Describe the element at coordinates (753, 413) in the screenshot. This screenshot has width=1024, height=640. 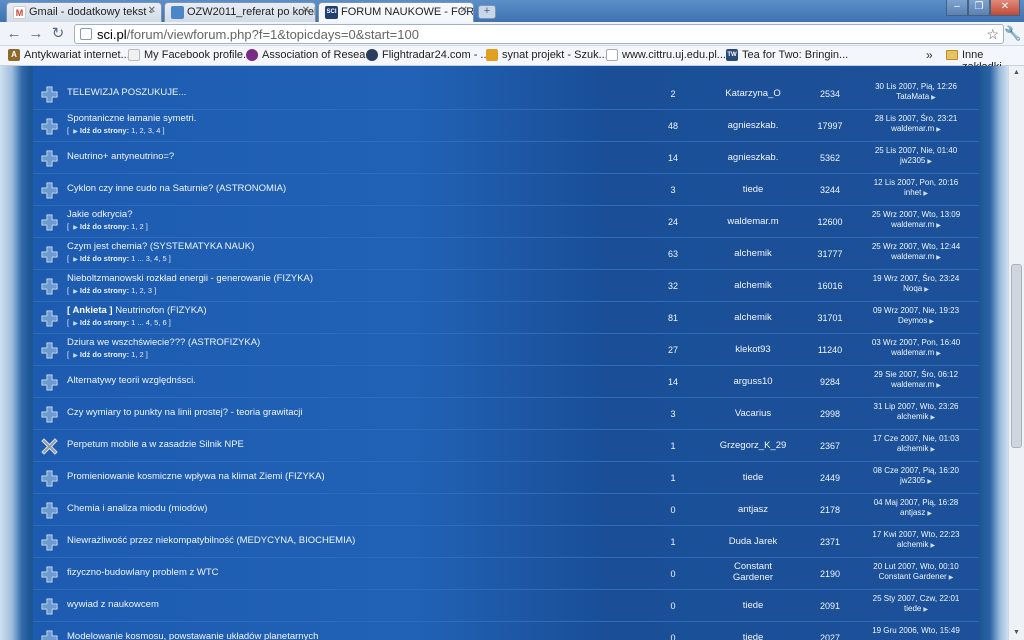
I see `topic-author-link: Vacarius` at that location.